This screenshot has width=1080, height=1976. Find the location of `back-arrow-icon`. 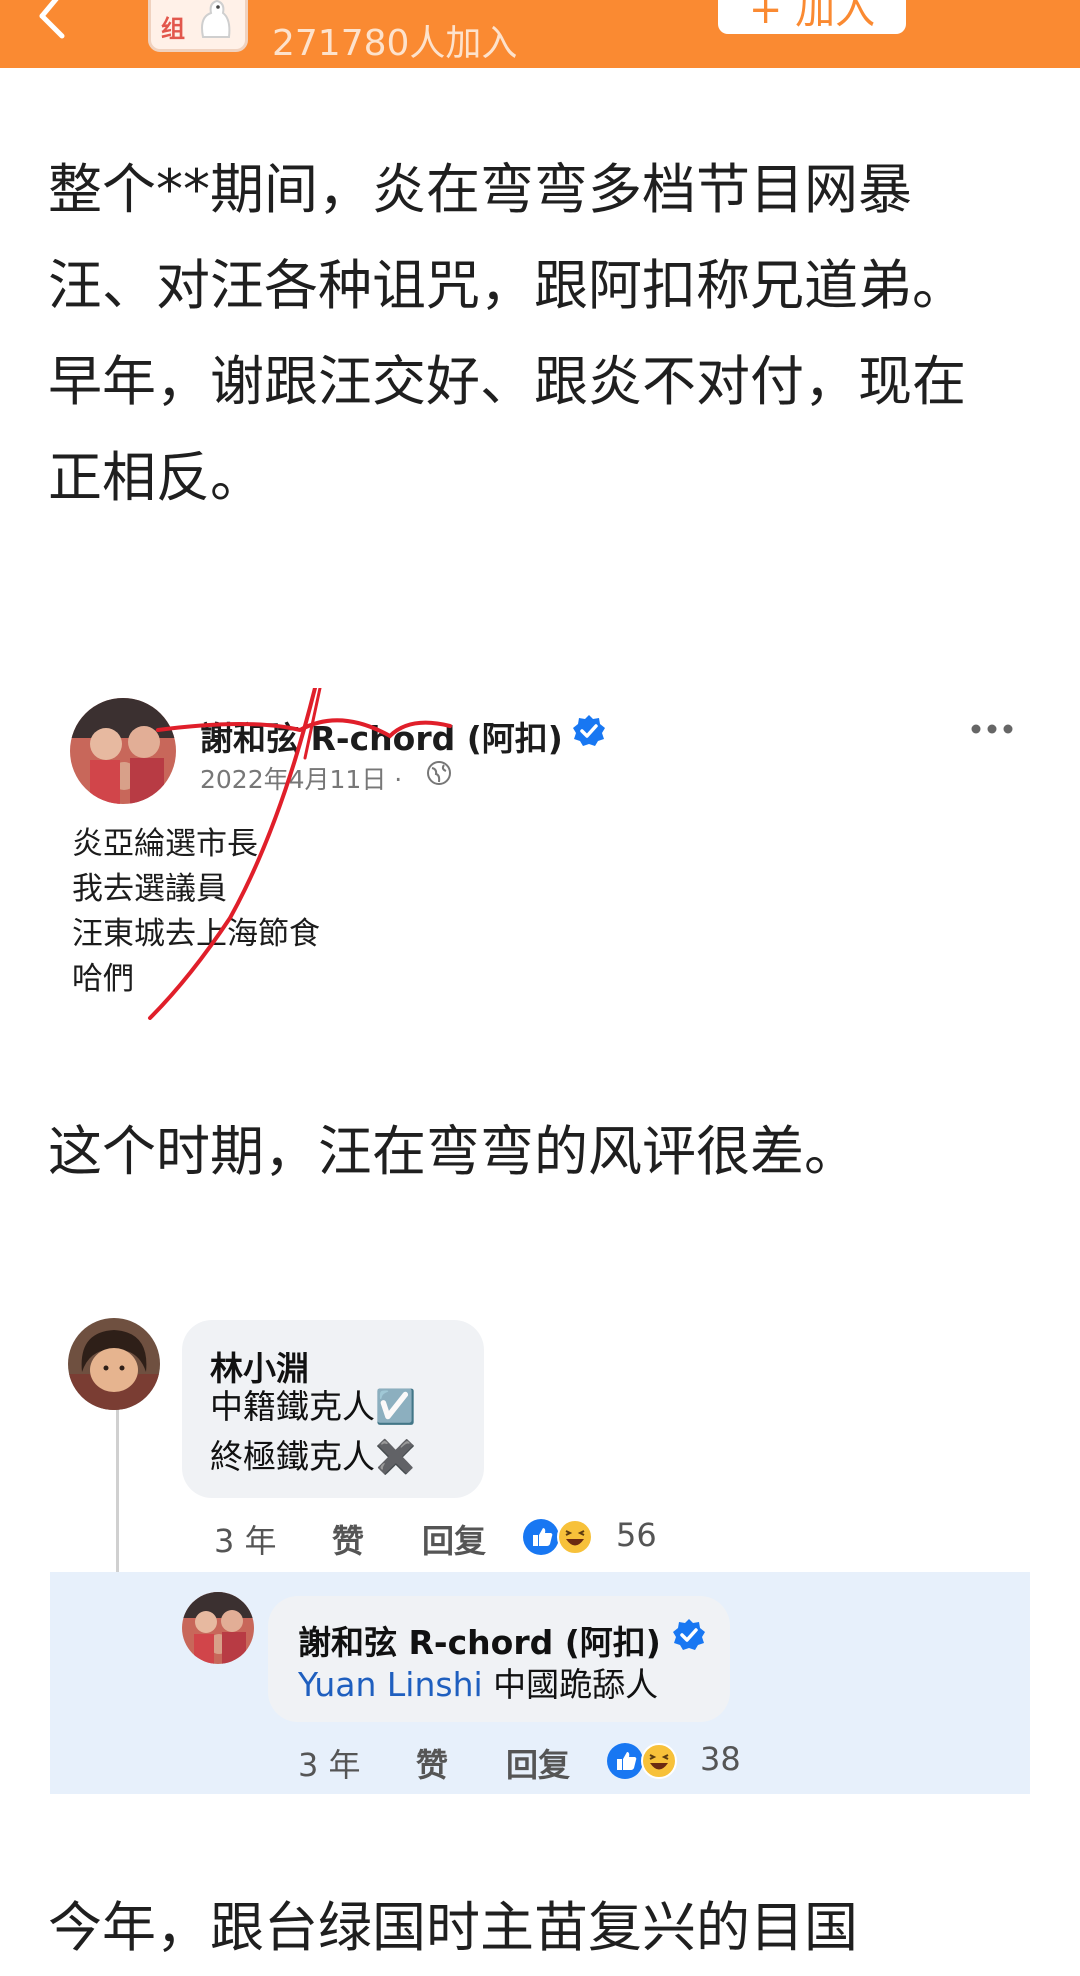

back-arrow-icon is located at coordinates (60, 23).